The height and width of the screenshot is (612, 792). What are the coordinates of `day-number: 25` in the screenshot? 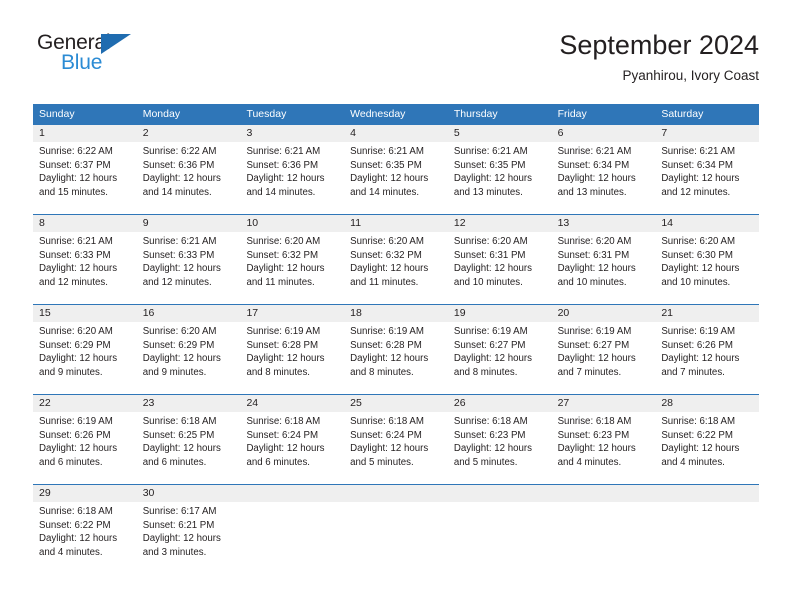 It's located at (396, 403).